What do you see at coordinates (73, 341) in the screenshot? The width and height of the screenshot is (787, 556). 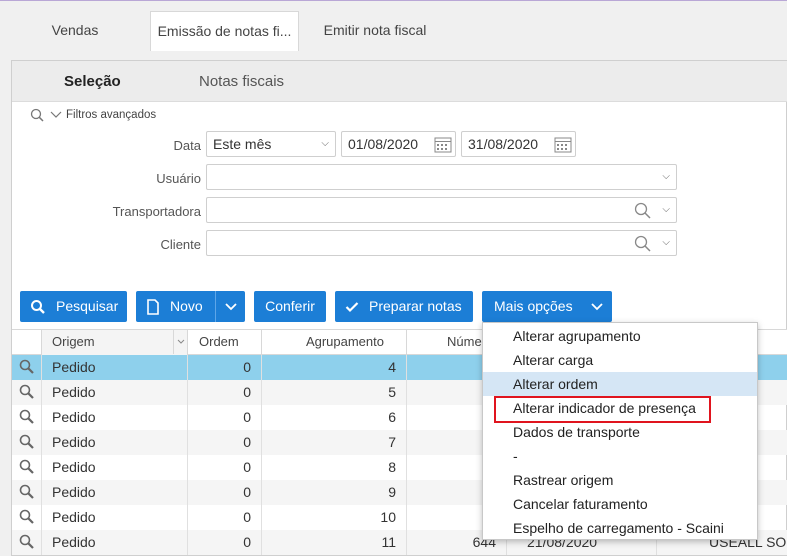 I see `col-origem-label: Origem` at bounding box center [73, 341].